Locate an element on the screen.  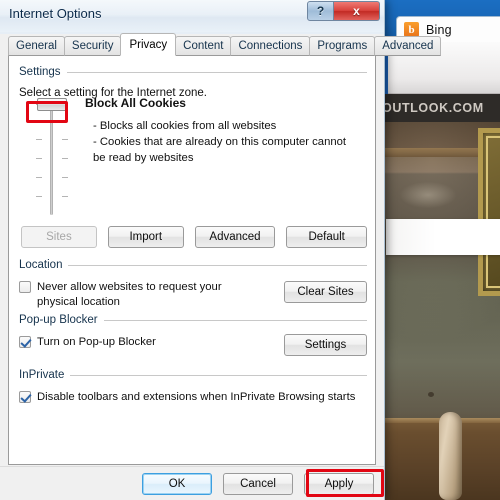
cancel-button: Cancel is located at coordinates (258, 484).